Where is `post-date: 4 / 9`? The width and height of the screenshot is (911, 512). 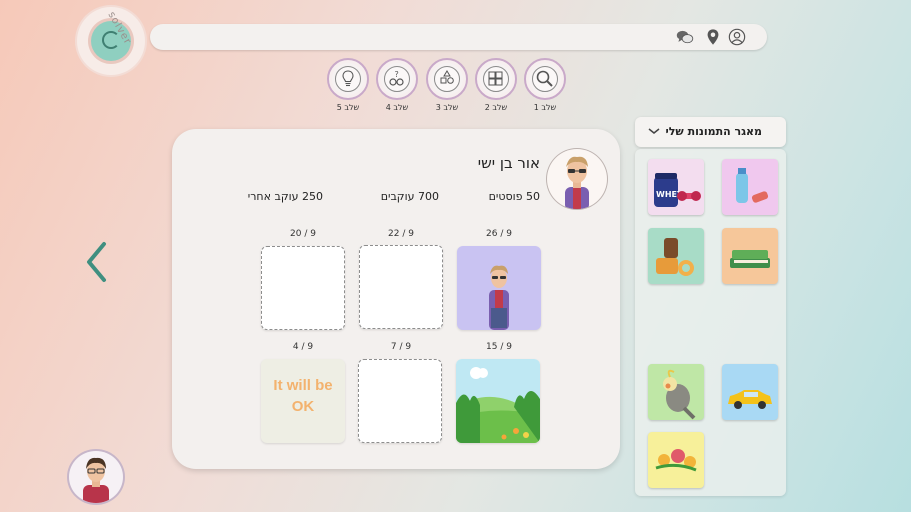
post-date: 4 / 9 is located at coordinates (303, 347).